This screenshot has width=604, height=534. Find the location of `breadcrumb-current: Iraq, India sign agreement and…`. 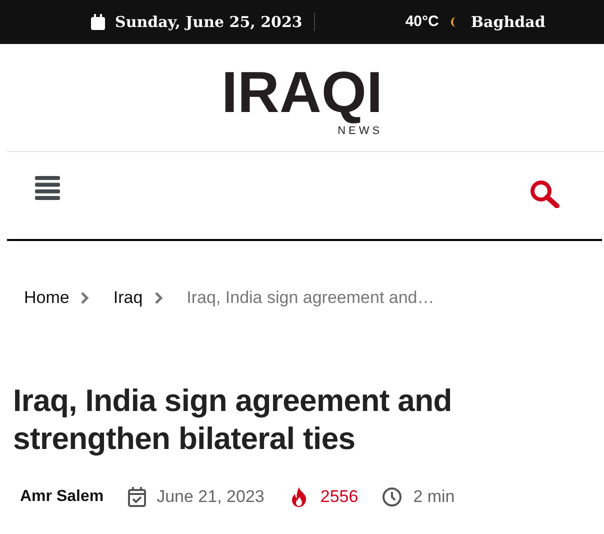

breadcrumb-current: Iraq, India sign agreement and… is located at coordinates (310, 298).